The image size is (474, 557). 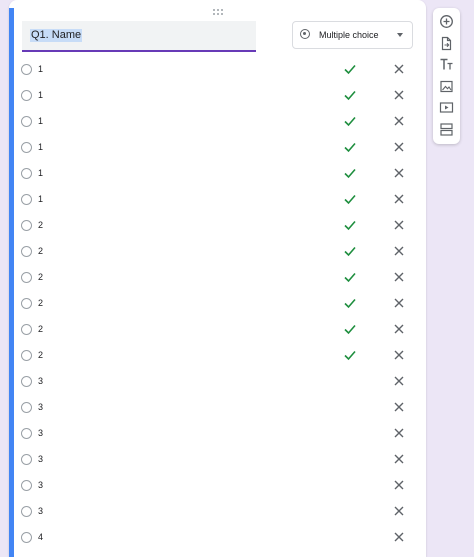 What do you see at coordinates (56, 35) in the screenshot?
I see `question-title-text: Q1. Name` at bounding box center [56, 35].